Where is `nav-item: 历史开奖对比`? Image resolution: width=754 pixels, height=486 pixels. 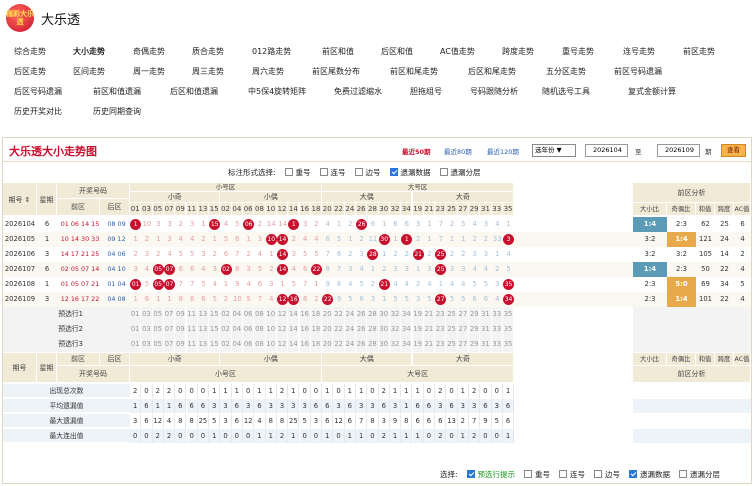
nav-item: 历史开奖对比 is located at coordinates (38, 111).